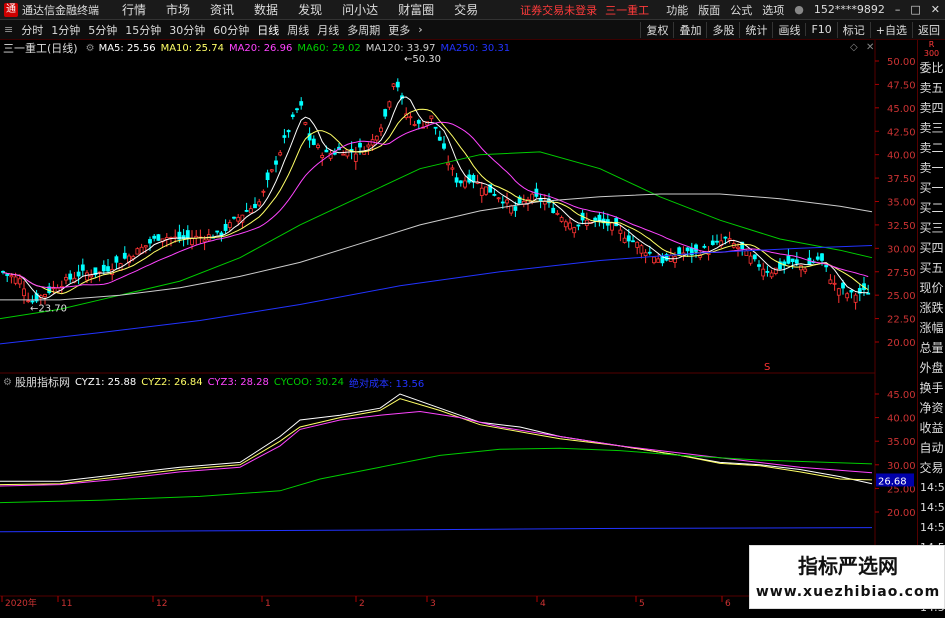 Image resolution: width=945 pixels, height=618 pixels. I want to click on tool-overlay: 叠加, so click(689, 29).